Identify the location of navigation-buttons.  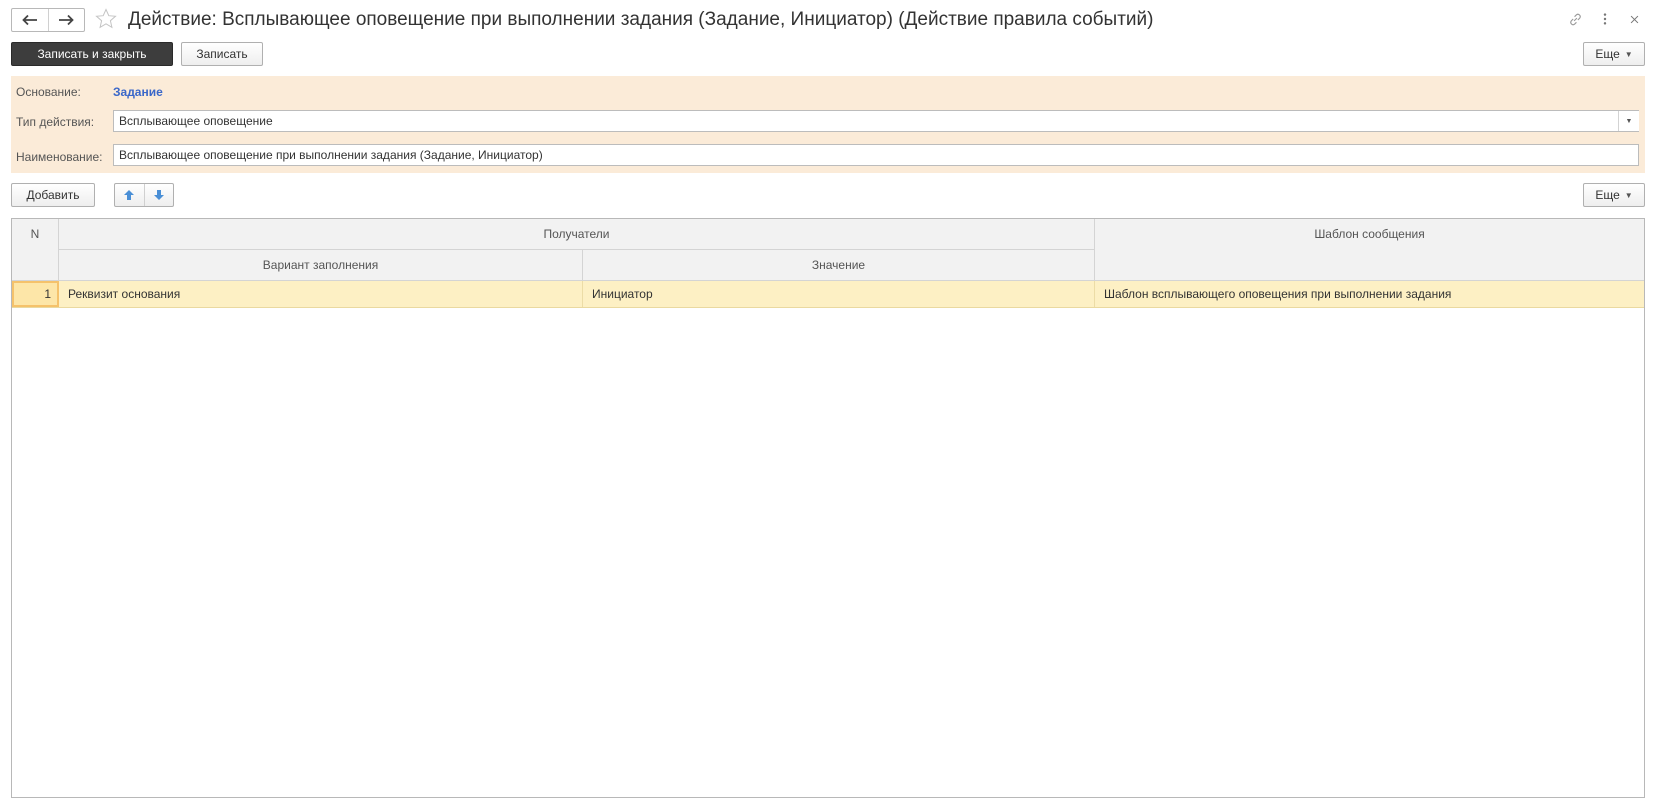
(48, 20).